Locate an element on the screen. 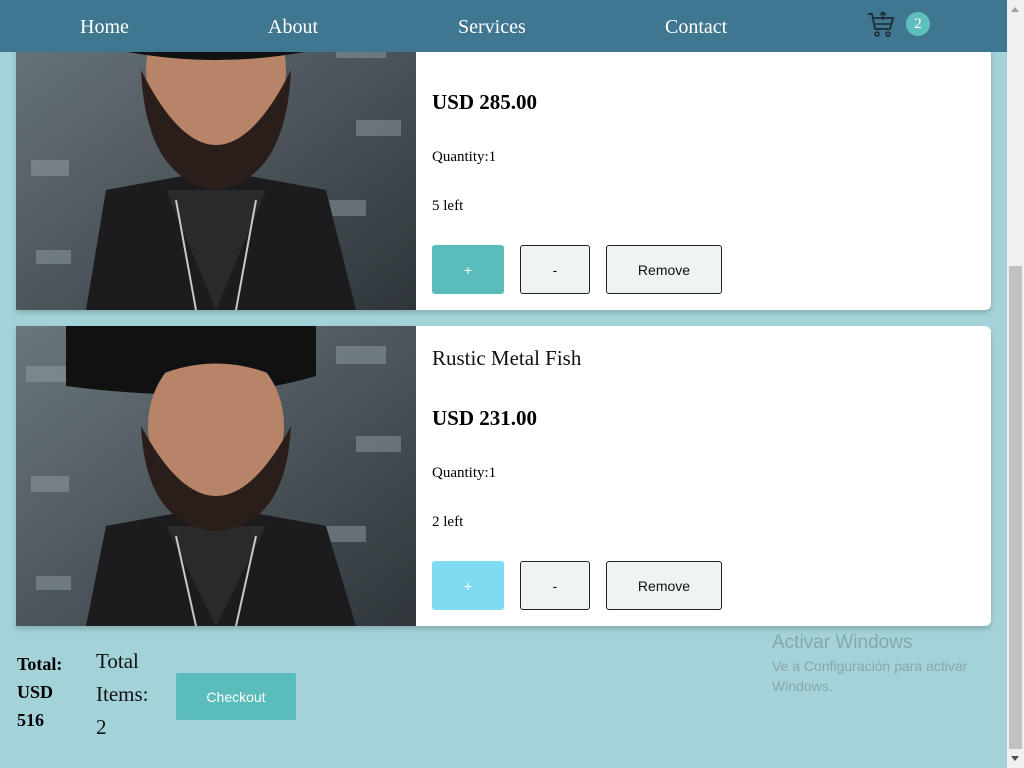  product-stock: 5 left is located at coordinates (448, 206).